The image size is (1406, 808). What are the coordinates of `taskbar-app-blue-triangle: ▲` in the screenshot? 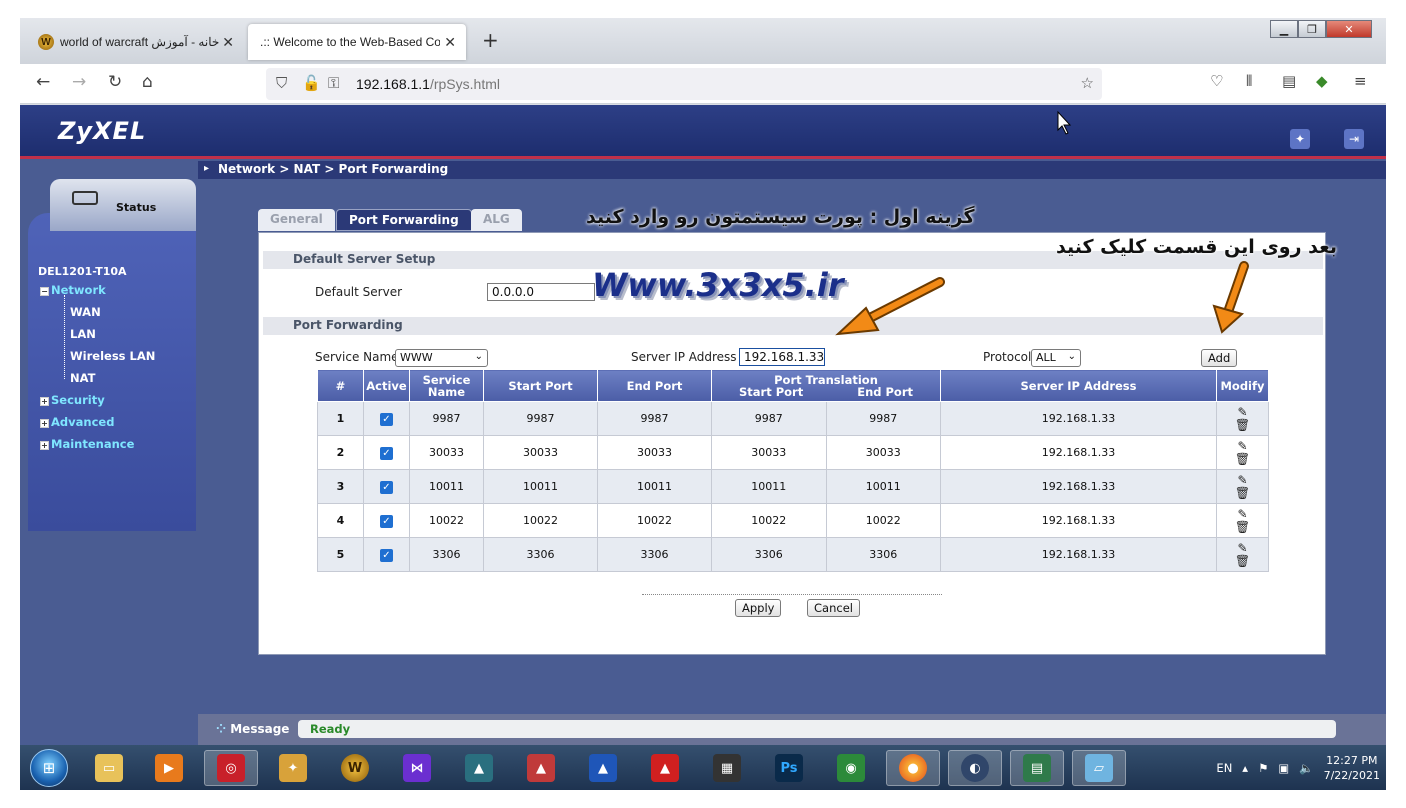 It's located at (603, 768).